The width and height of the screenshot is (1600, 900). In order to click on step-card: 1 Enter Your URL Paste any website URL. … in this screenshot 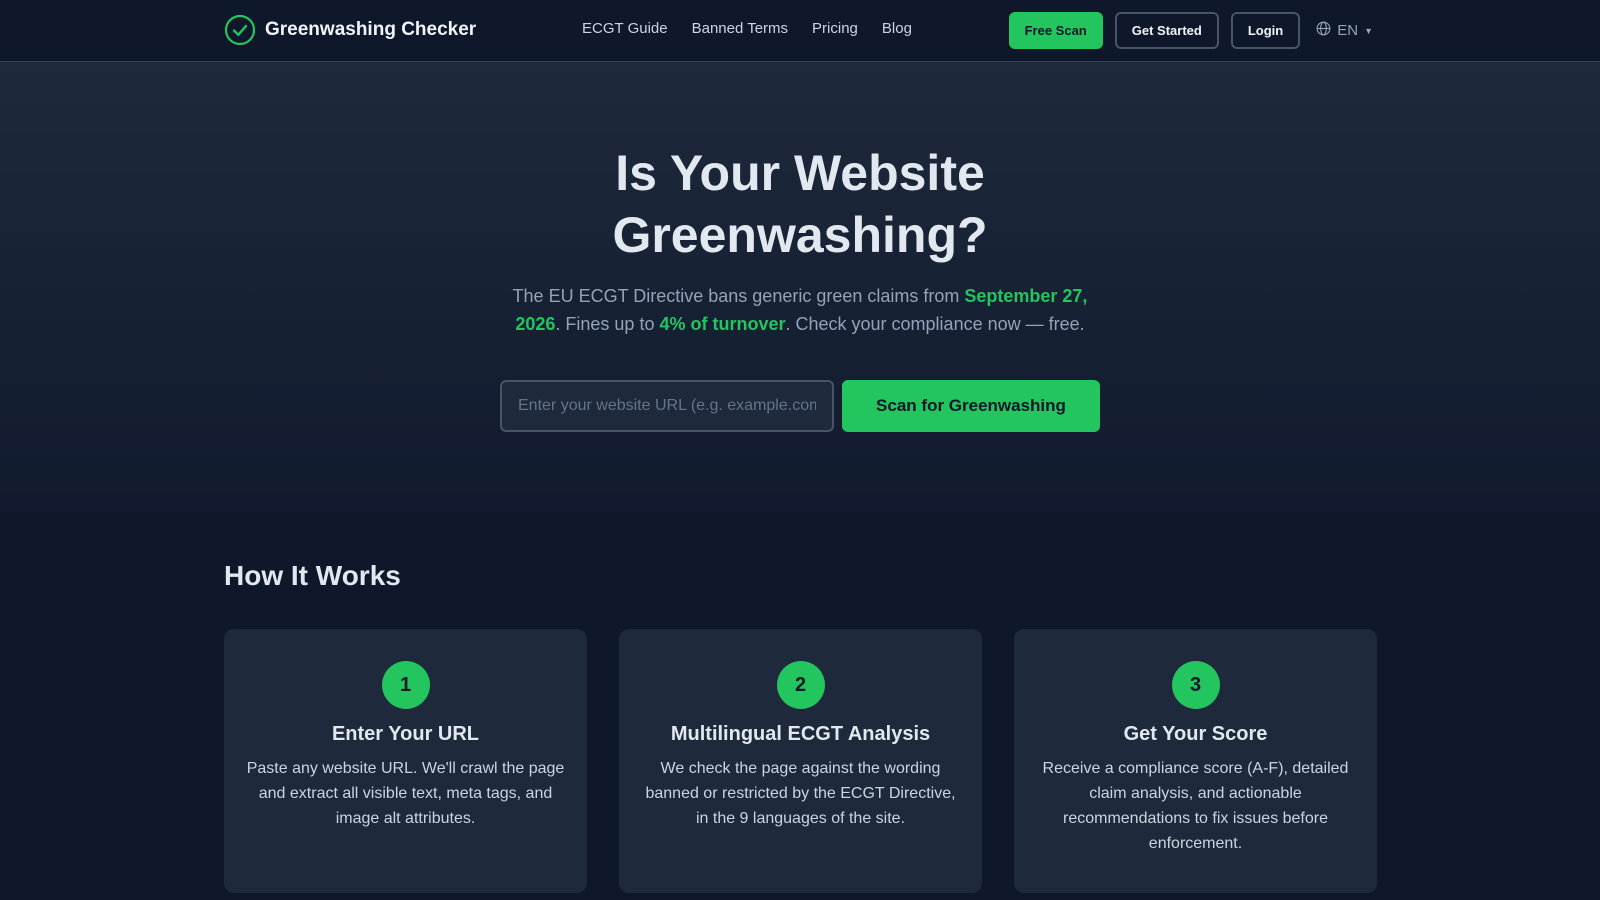, I will do `click(405, 761)`.